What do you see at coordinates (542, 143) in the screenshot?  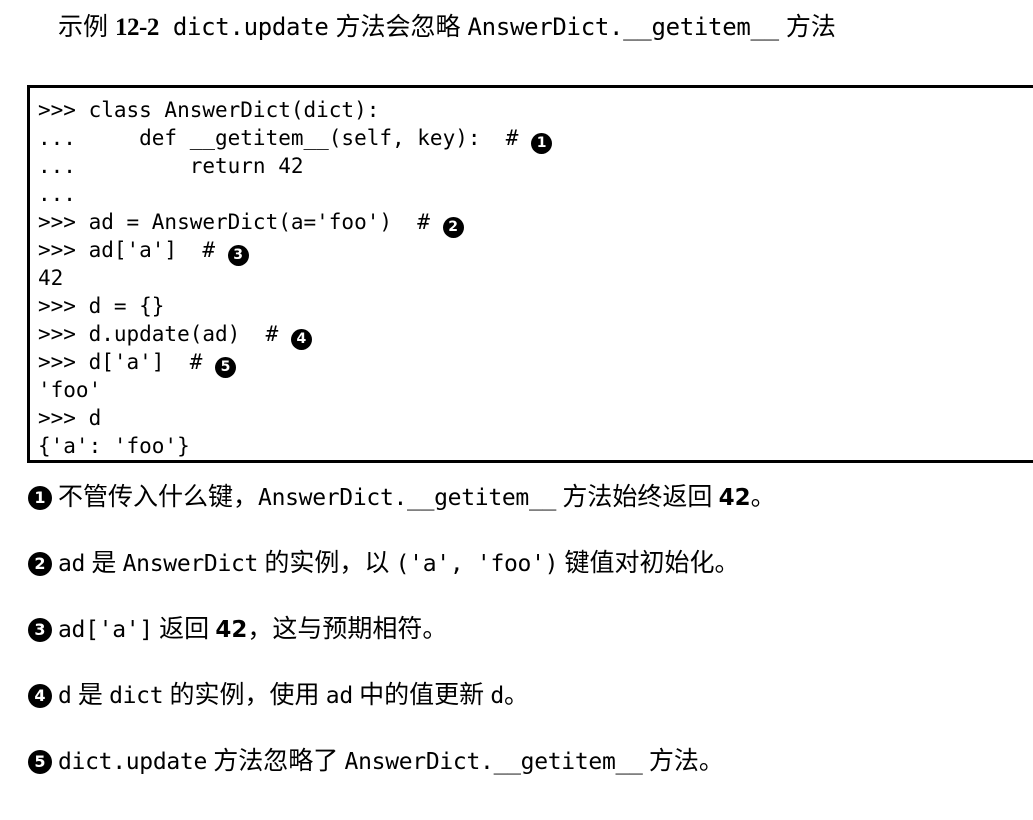 I see `callout-marker-1: 1` at bounding box center [542, 143].